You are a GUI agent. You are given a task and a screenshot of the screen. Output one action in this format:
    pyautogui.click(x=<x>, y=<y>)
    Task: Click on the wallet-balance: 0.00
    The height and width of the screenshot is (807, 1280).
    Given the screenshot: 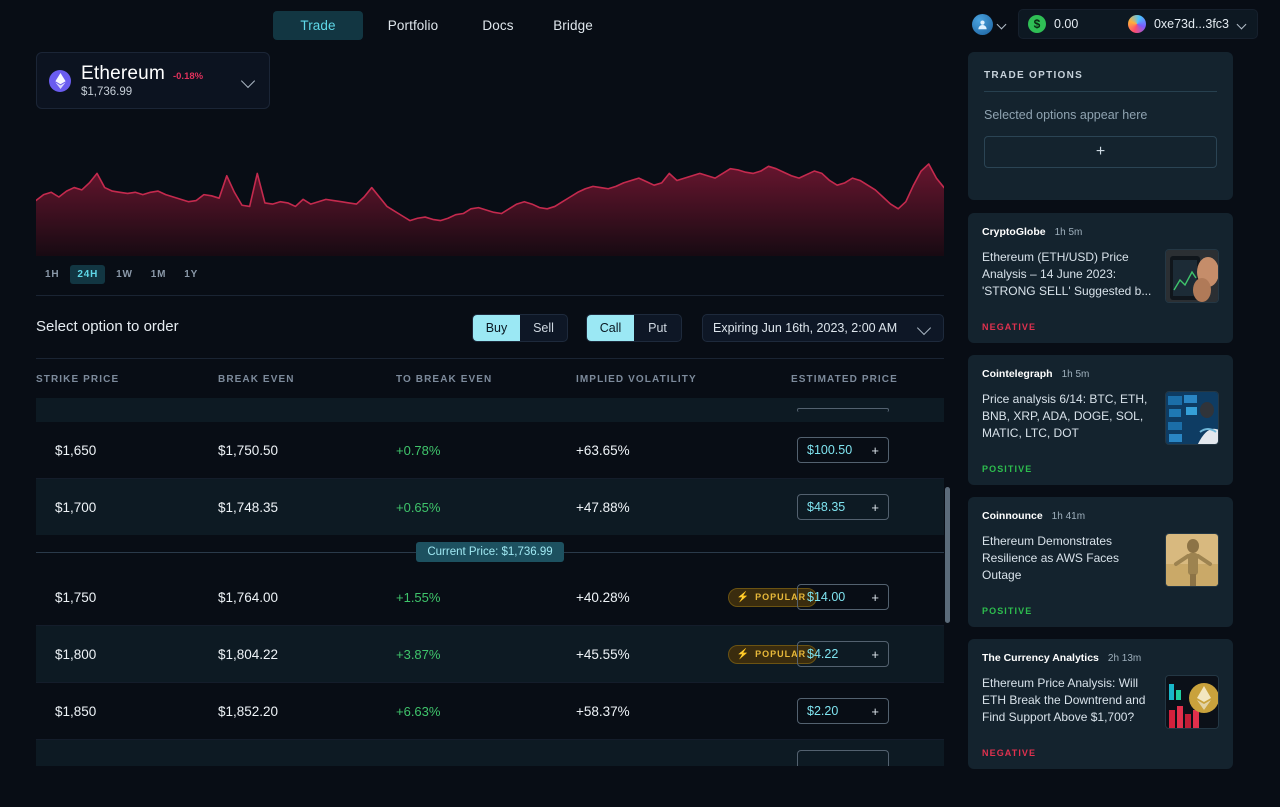 What is the action you would take?
    pyautogui.click(x=1066, y=24)
    